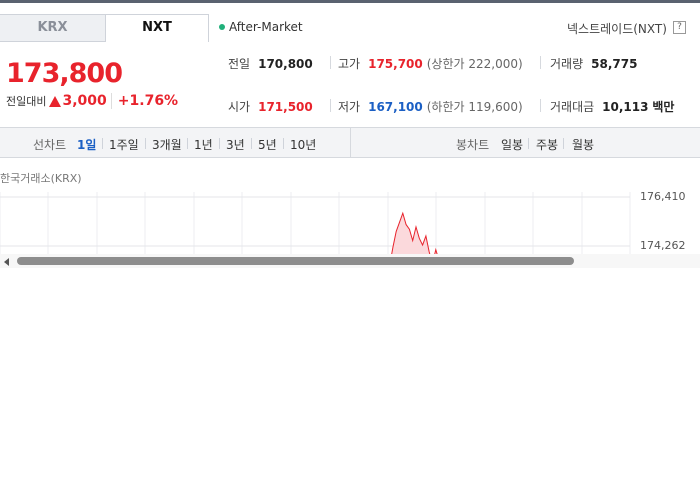 This screenshot has height=490, width=700. Describe the element at coordinates (350, 1) in the screenshot. I see `top-border` at that location.